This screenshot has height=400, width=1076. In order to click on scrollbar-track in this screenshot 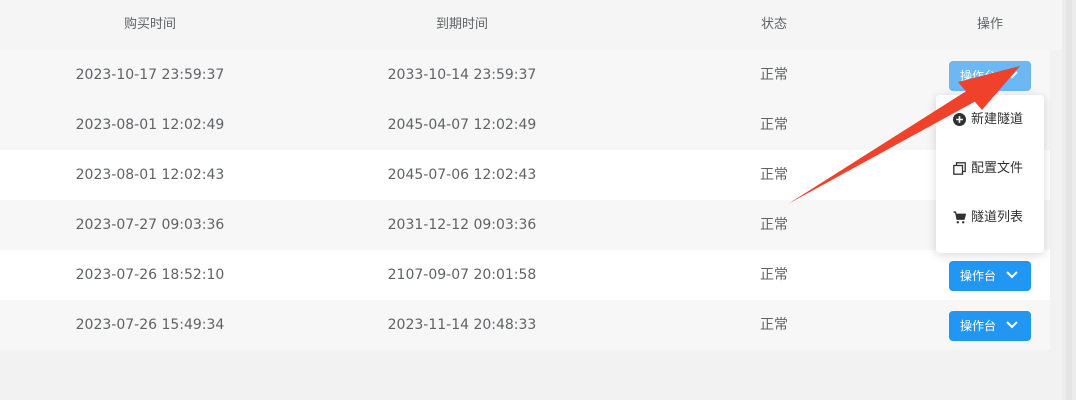, I will do `click(1069, 200)`.